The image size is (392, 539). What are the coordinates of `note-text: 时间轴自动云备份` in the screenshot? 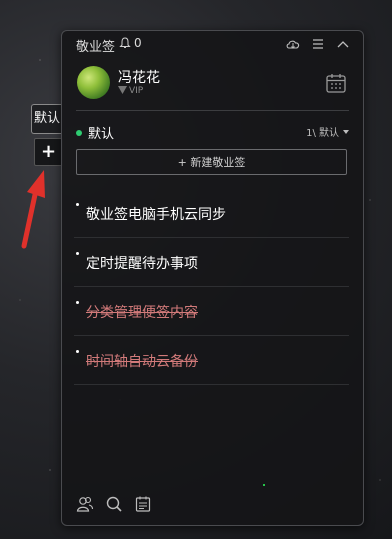 It's located at (142, 362).